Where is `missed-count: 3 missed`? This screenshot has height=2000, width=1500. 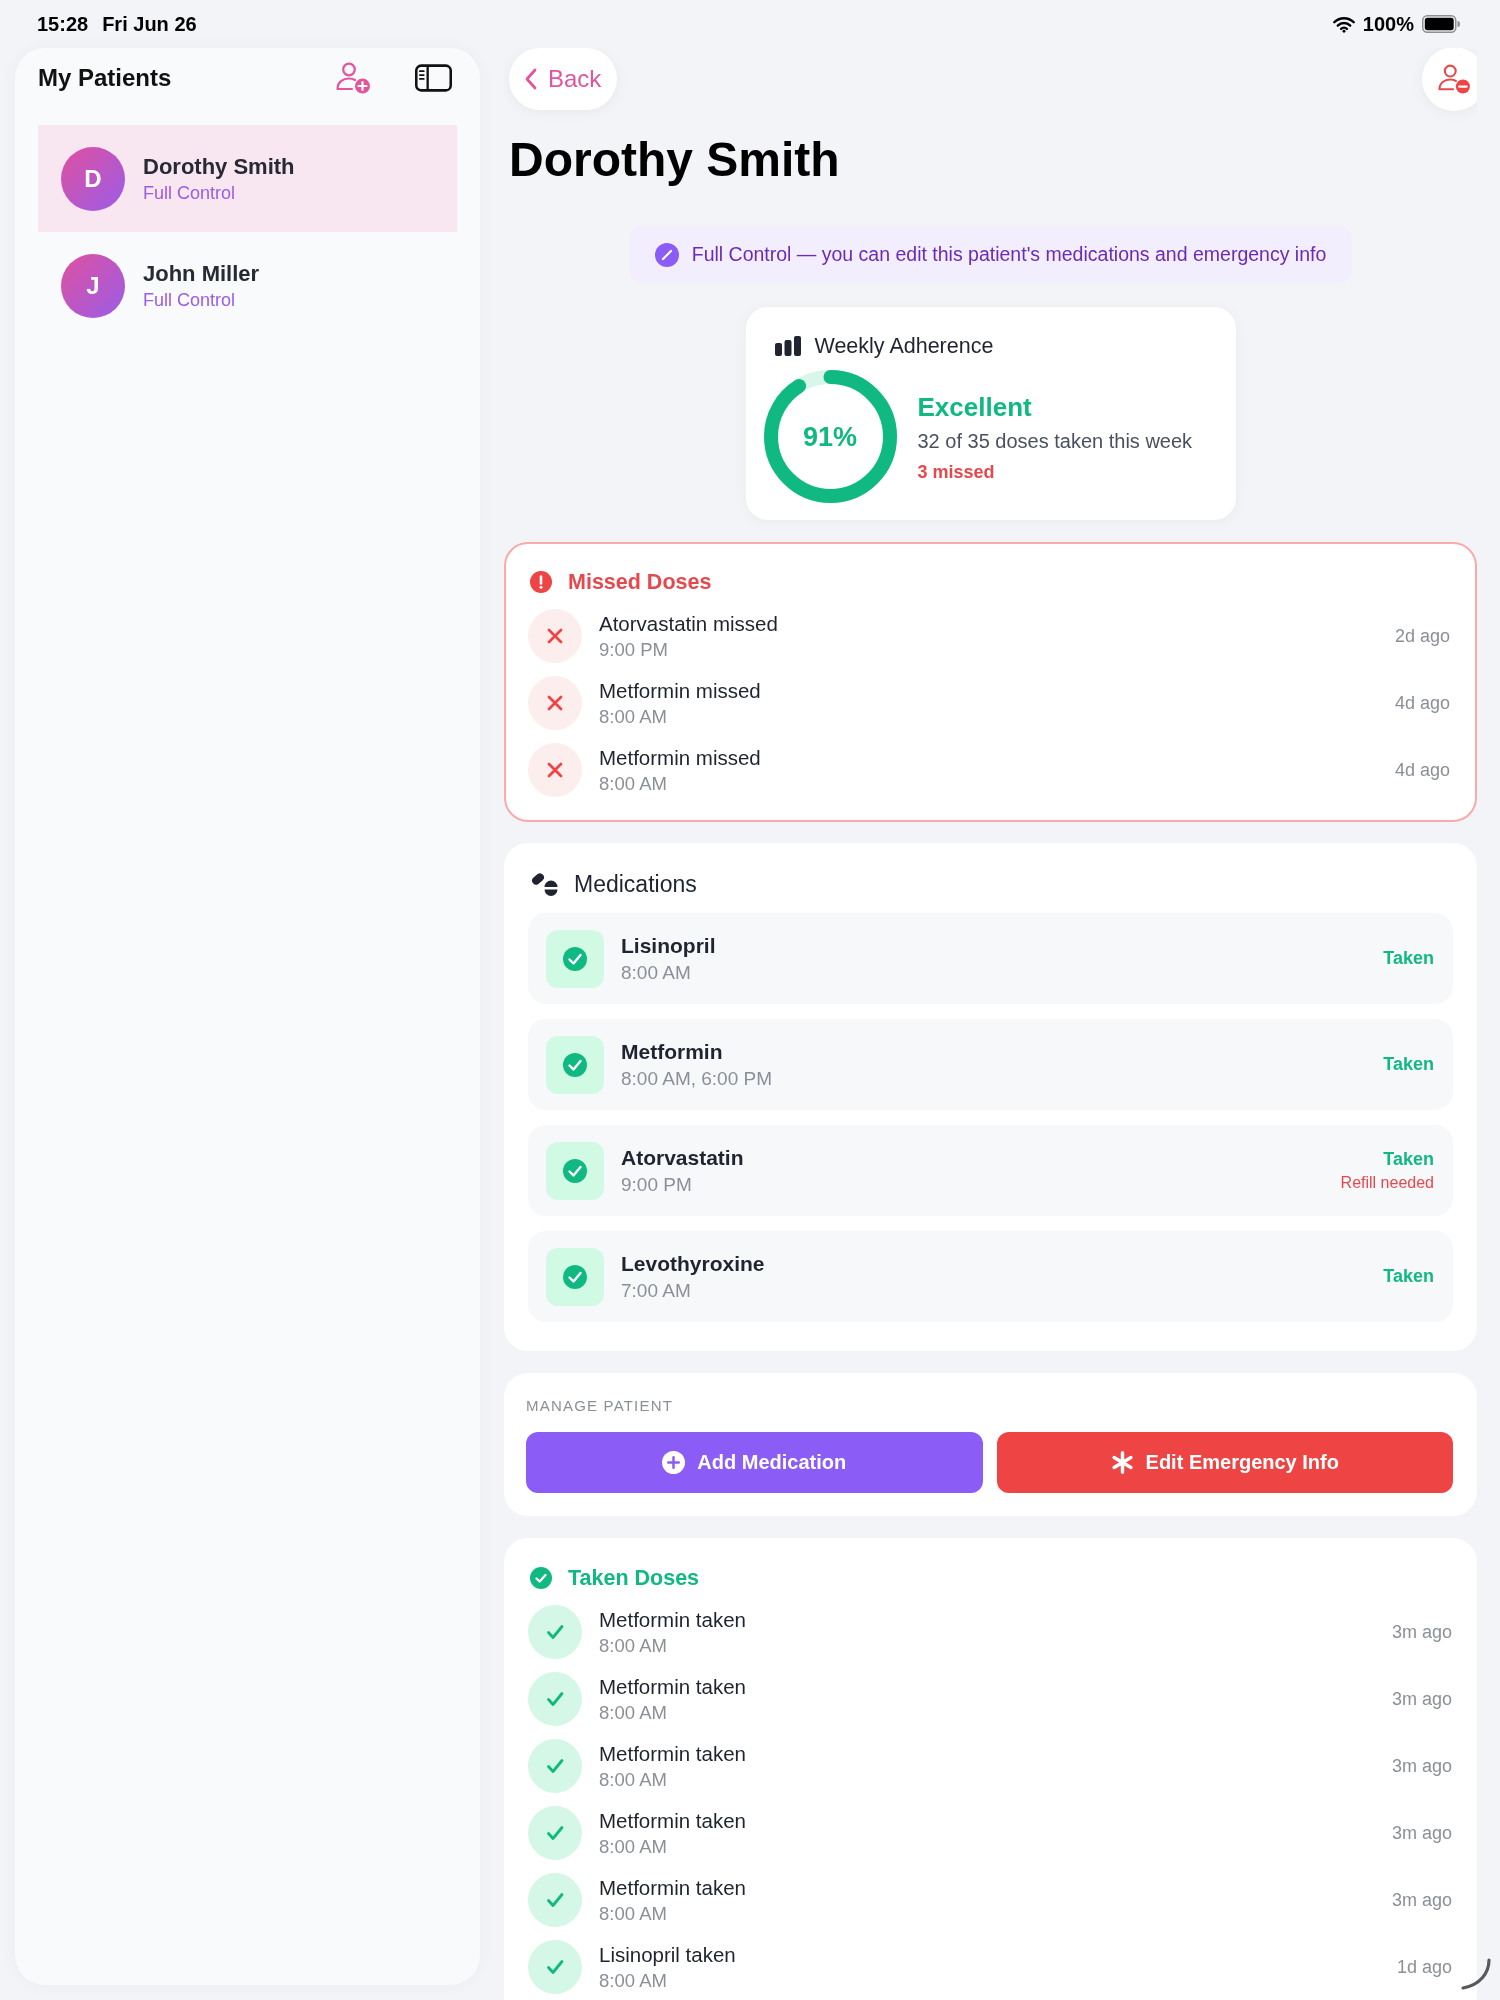
missed-count: 3 missed is located at coordinates (956, 471).